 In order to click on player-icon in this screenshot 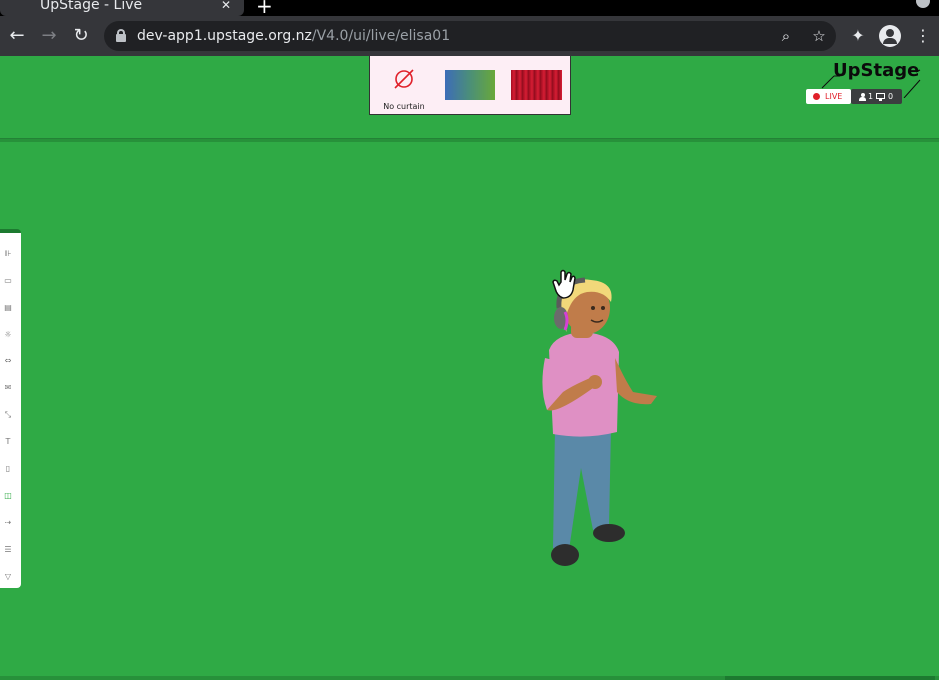, I will do `click(862, 97)`.